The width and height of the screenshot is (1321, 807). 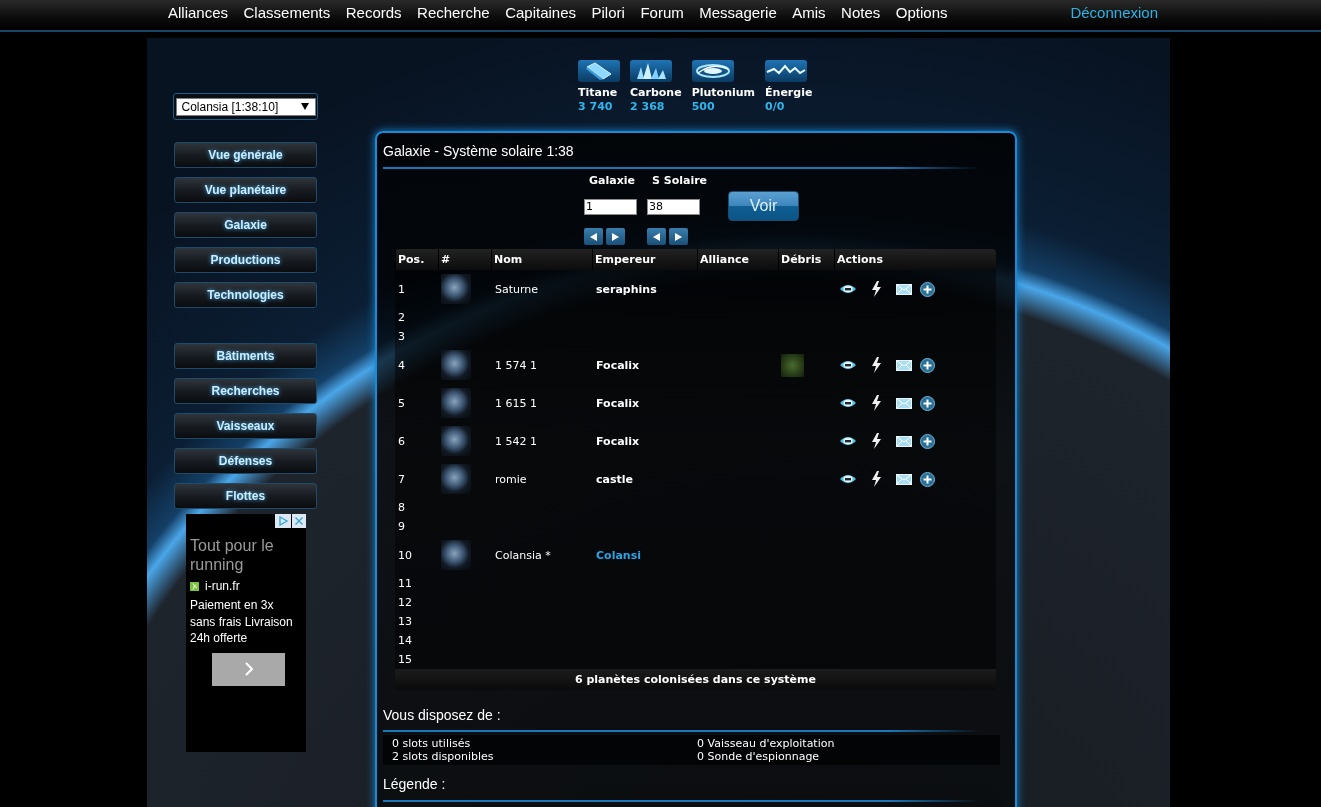 I want to click on nav-link: Capitaines, so click(x=541, y=13).